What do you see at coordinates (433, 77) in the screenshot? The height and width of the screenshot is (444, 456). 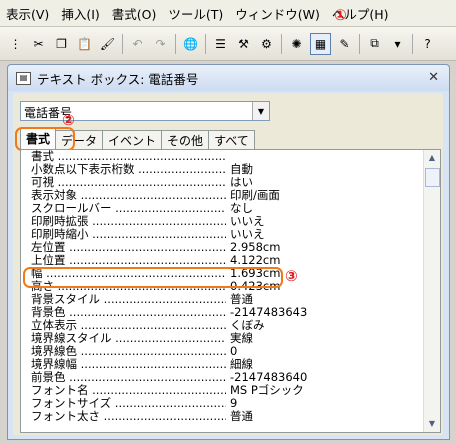 I see `close-icon: ✕` at bounding box center [433, 77].